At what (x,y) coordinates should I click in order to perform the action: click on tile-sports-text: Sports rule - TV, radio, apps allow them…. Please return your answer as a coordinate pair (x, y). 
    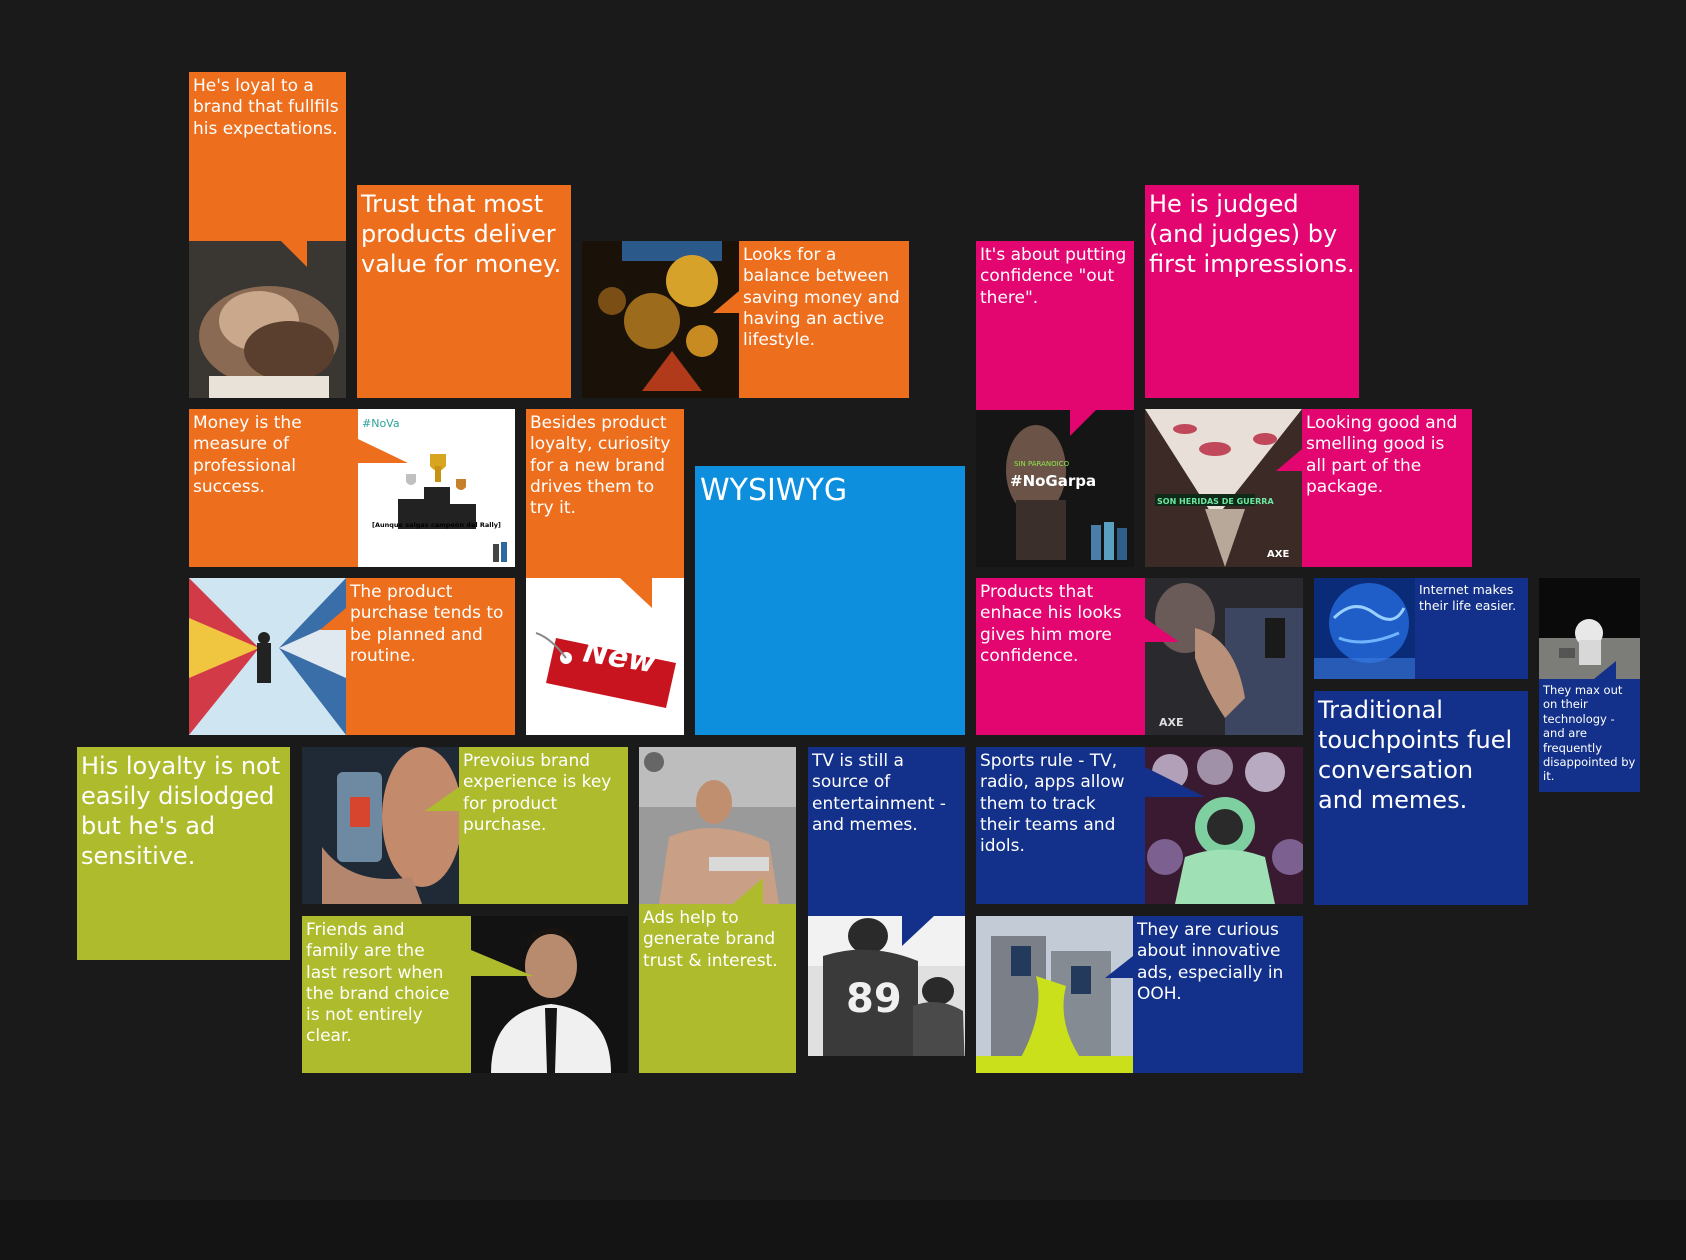
    Looking at the image, I should click on (1052, 803).